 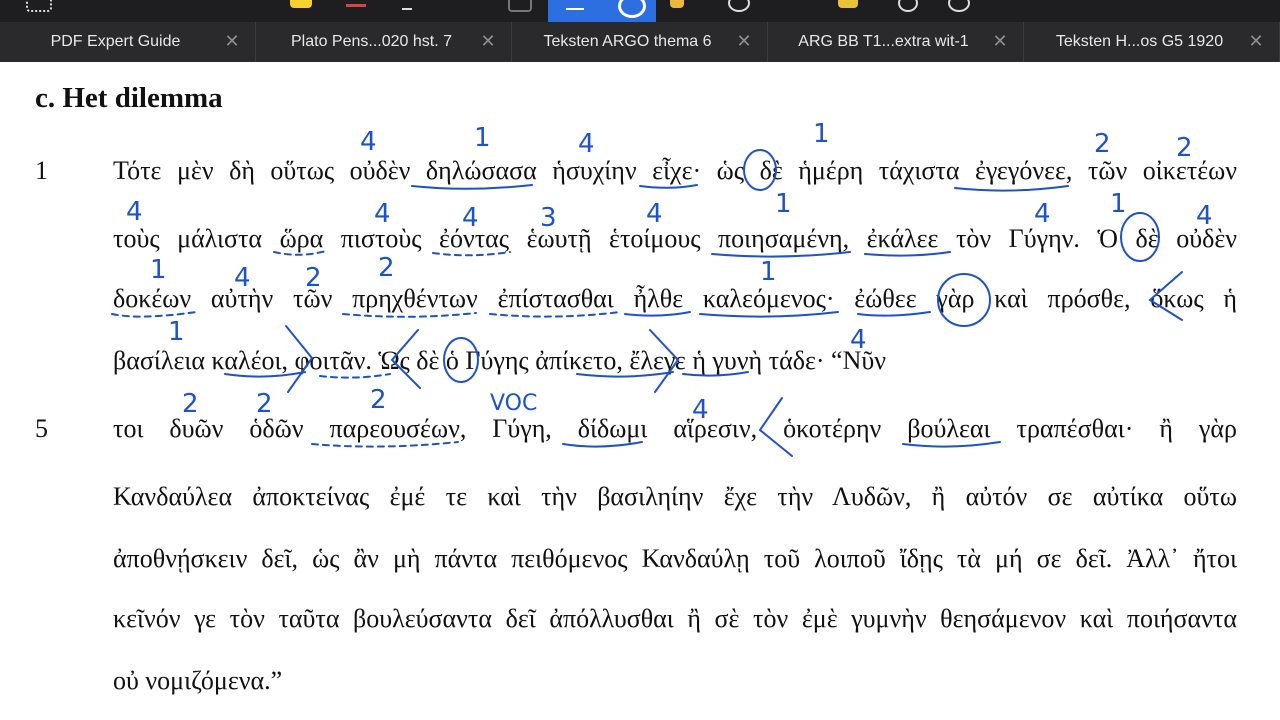 I want to click on more-icon, so click(x=959, y=6).